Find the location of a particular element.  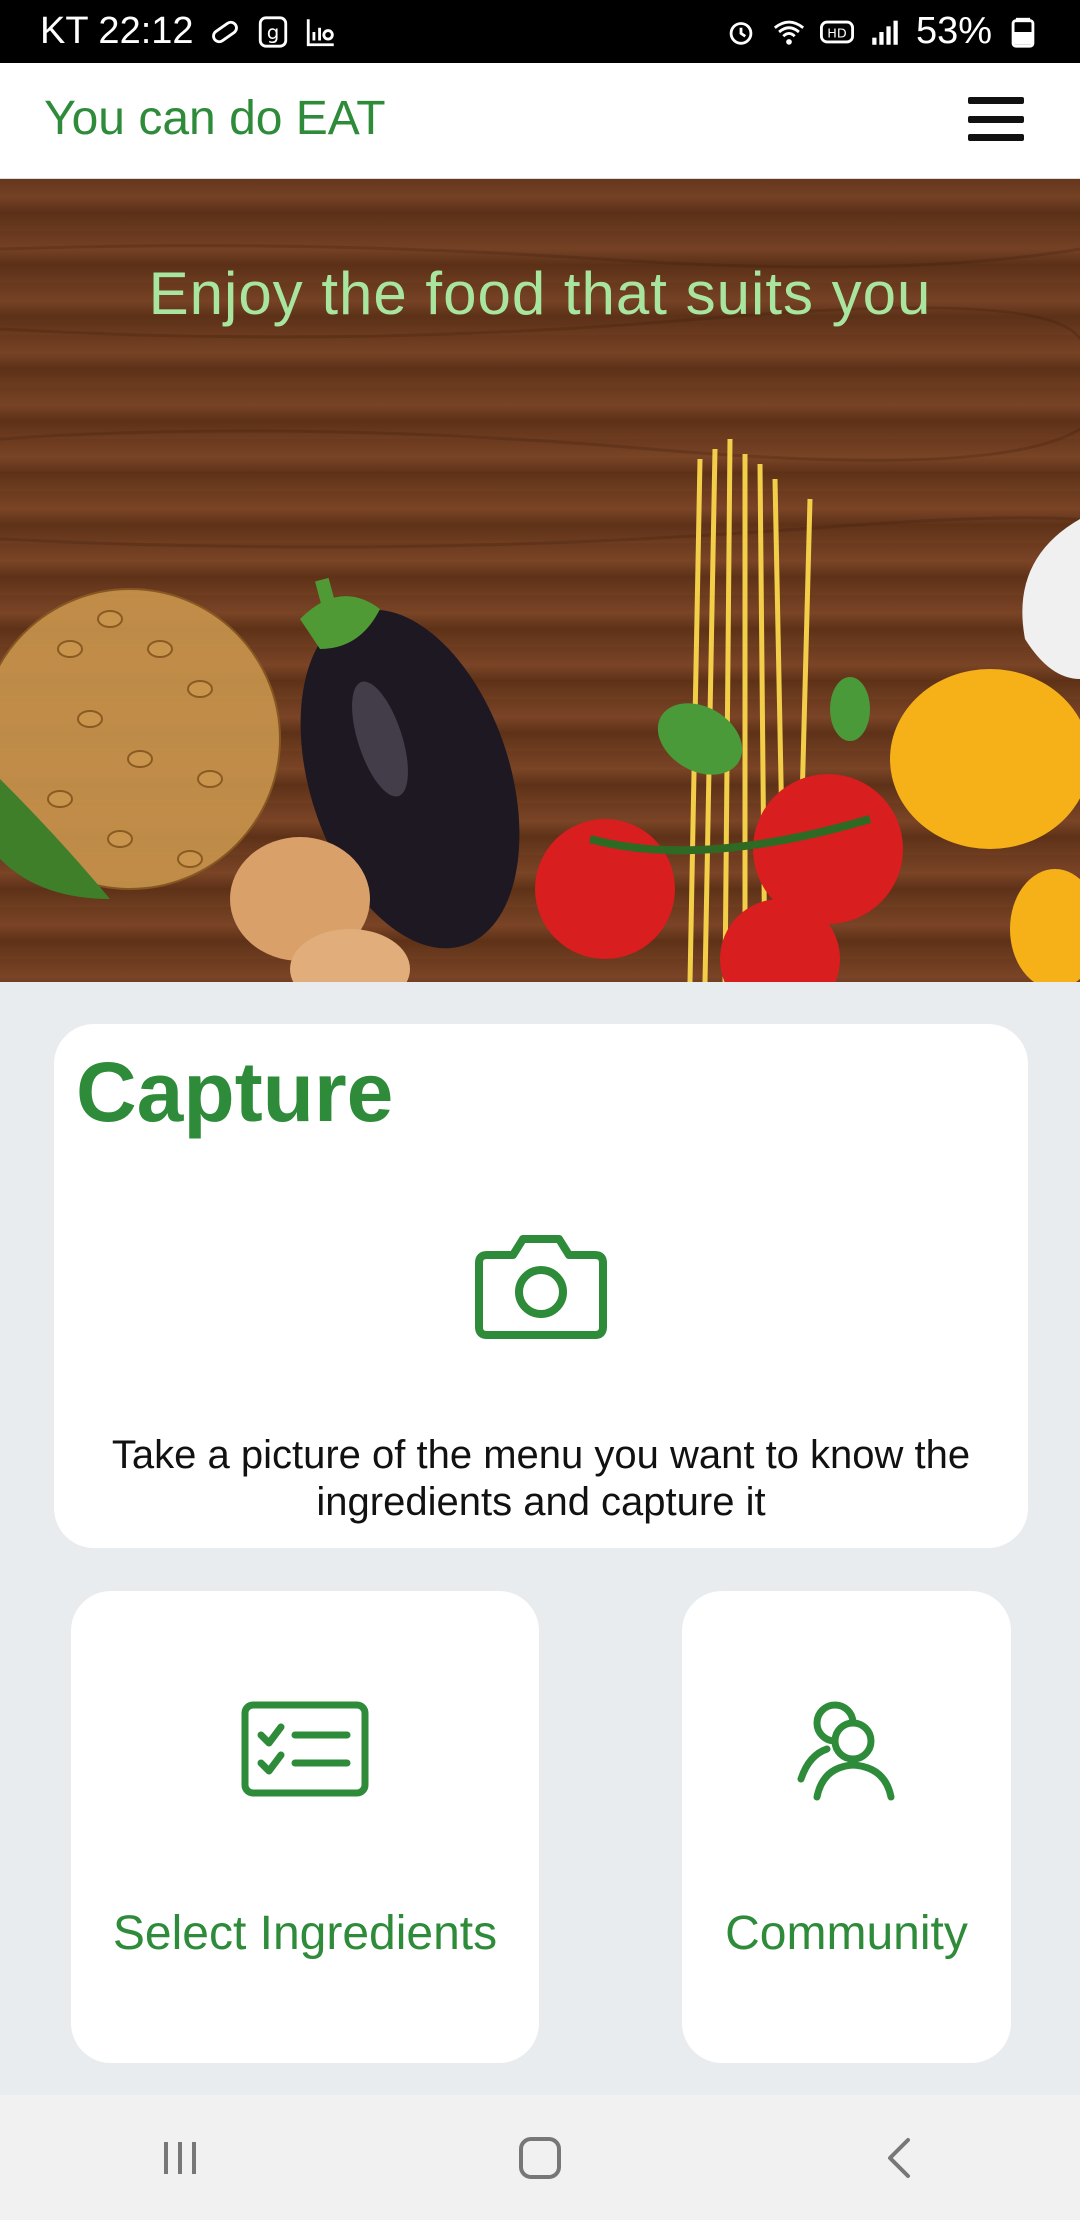

status-left: KT 22:12 g is located at coordinates (189, 31).